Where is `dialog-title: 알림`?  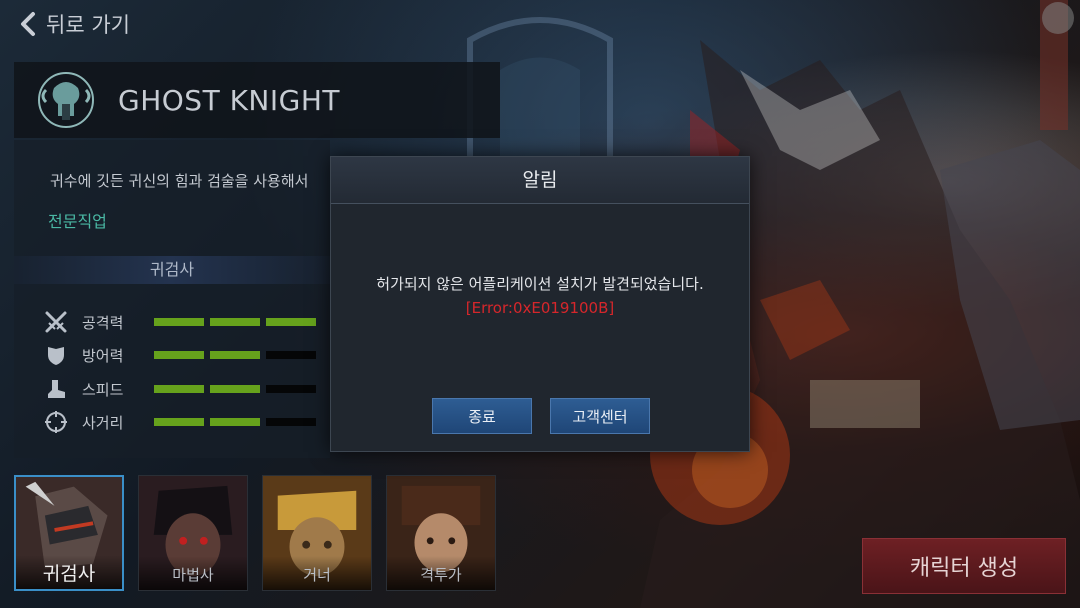 dialog-title: 알림 is located at coordinates (540, 180).